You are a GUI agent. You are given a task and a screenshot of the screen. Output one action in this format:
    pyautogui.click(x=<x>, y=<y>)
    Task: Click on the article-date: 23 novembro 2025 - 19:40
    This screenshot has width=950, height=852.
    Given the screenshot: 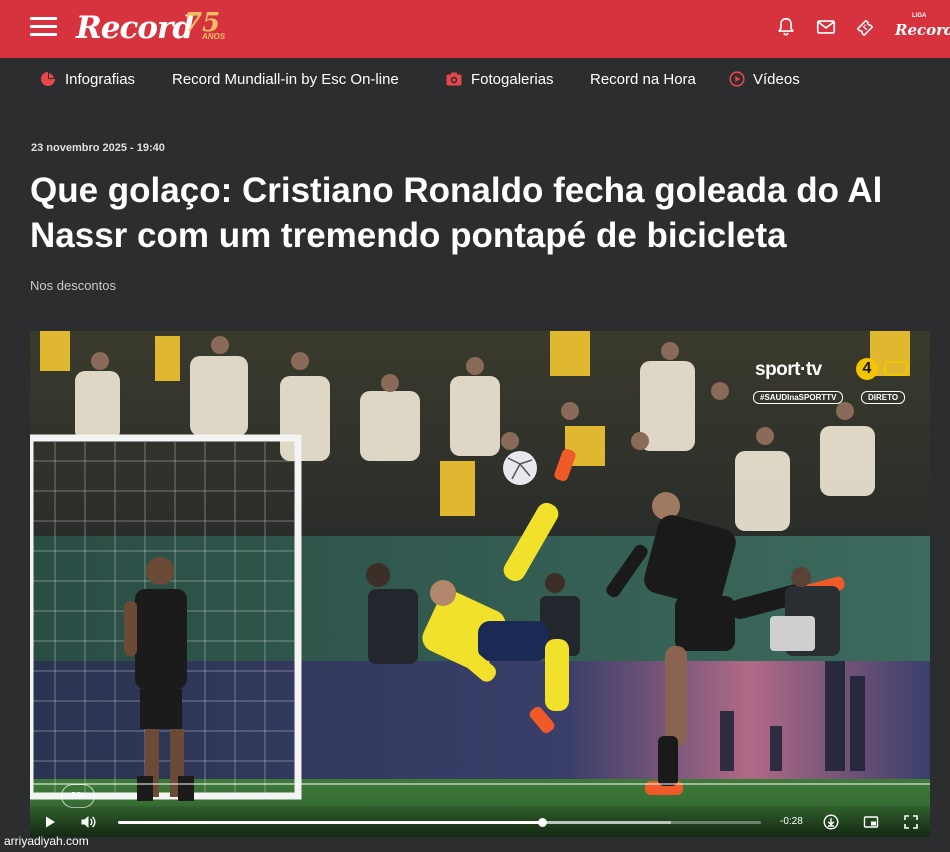 What is the action you would take?
    pyautogui.click(x=98, y=148)
    